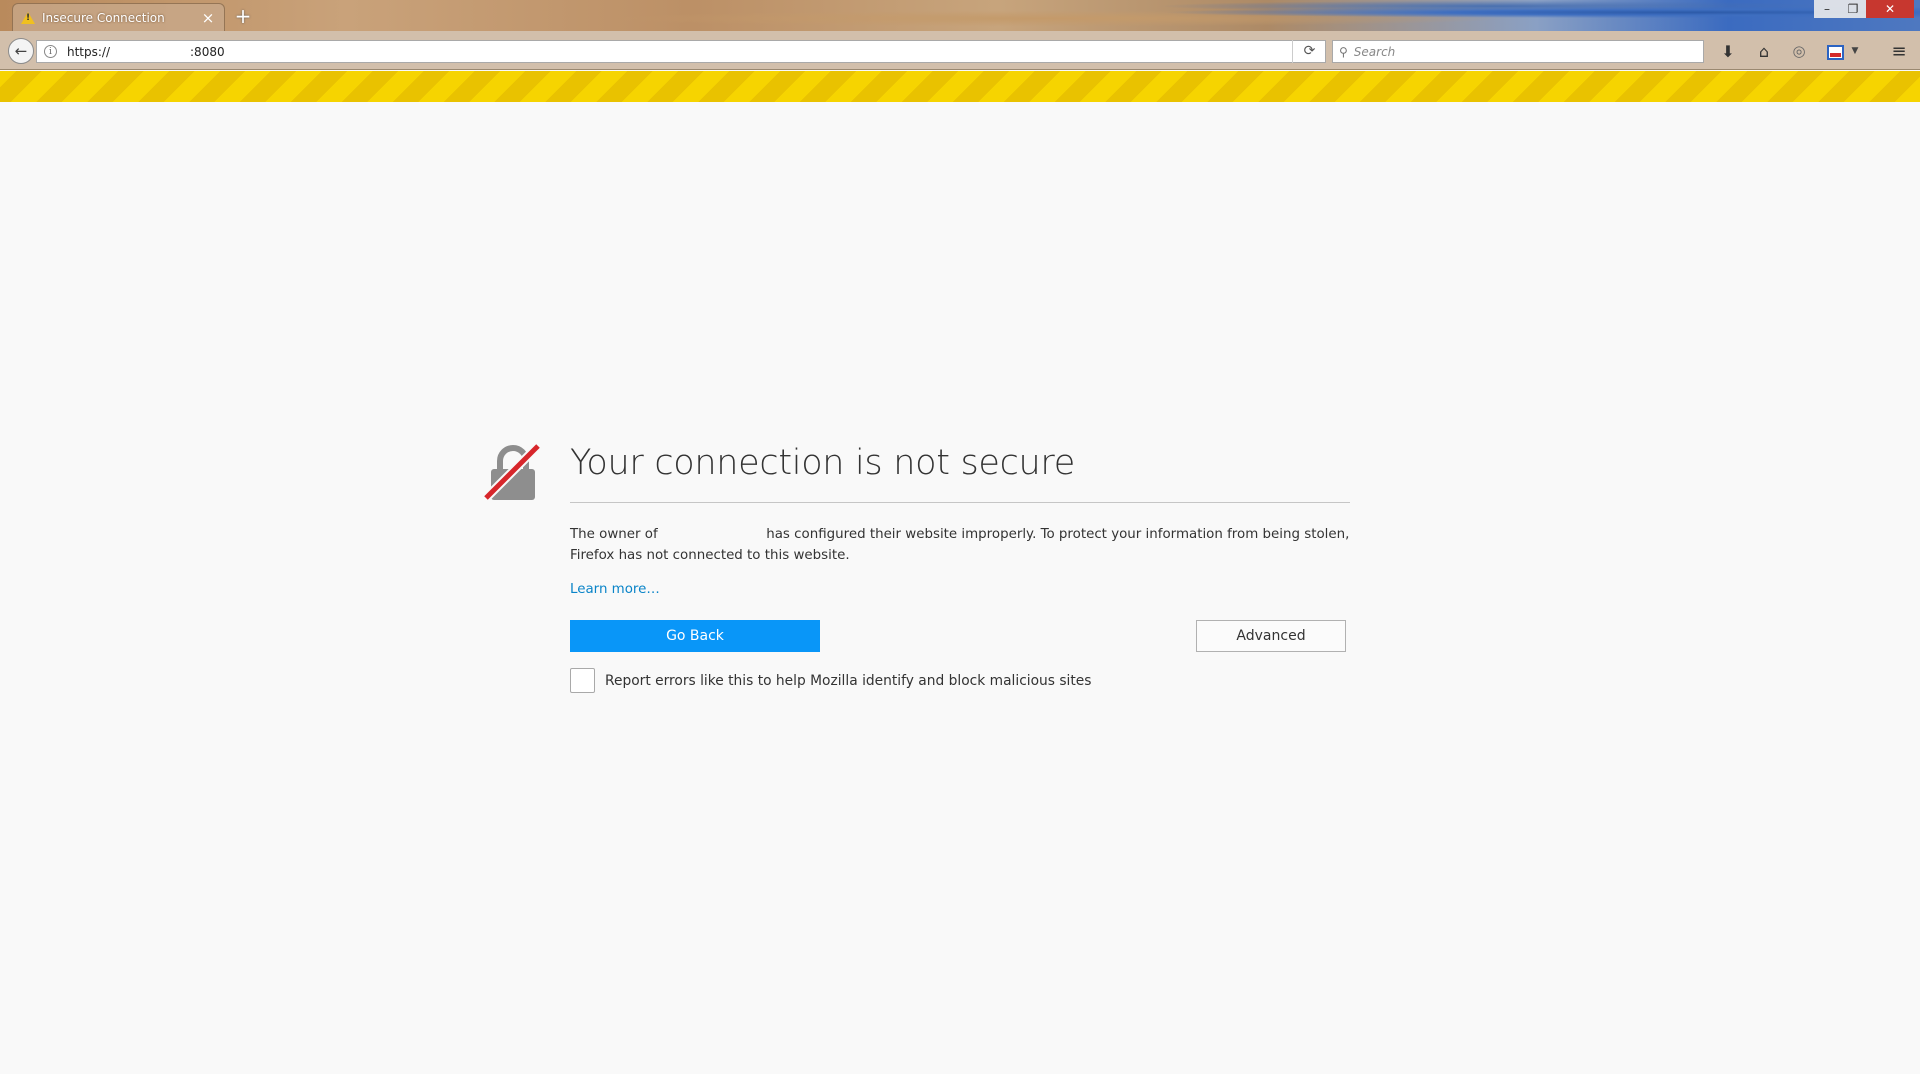 Image resolution: width=1920 pixels, height=1074 pixels. I want to click on tab-title: Insecure Connection, so click(103, 17).